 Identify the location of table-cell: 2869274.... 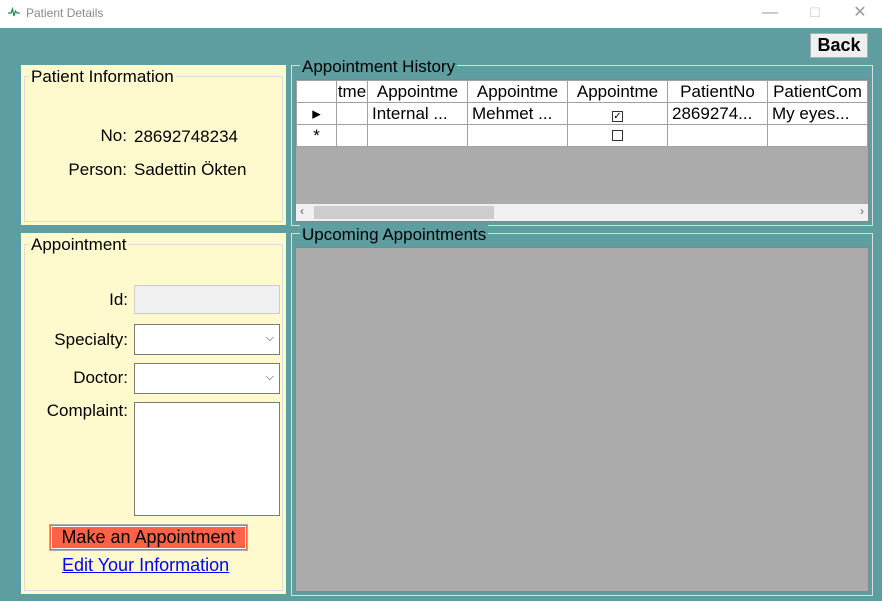
(717, 113).